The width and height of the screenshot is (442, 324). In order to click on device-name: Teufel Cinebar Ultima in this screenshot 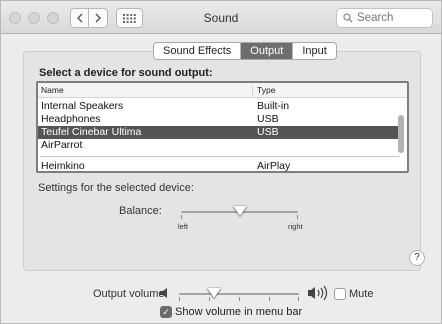, I will do `click(91, 132)`.